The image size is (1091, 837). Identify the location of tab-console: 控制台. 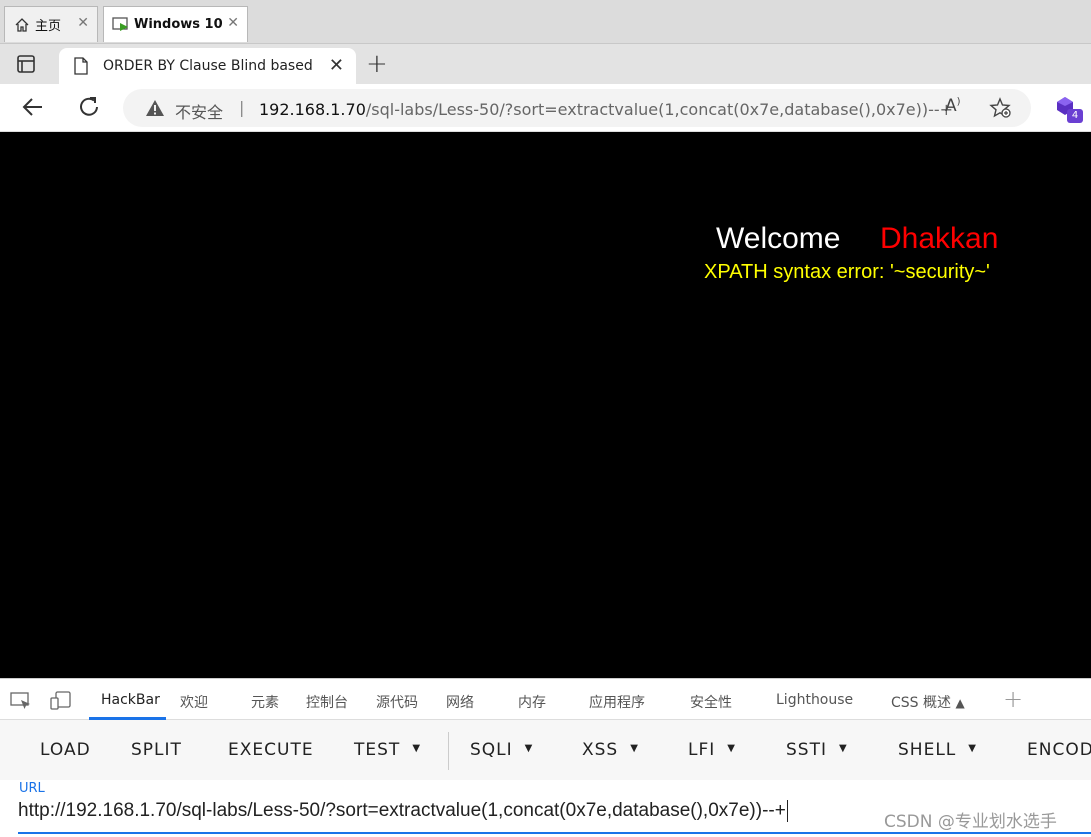
(327, 702).